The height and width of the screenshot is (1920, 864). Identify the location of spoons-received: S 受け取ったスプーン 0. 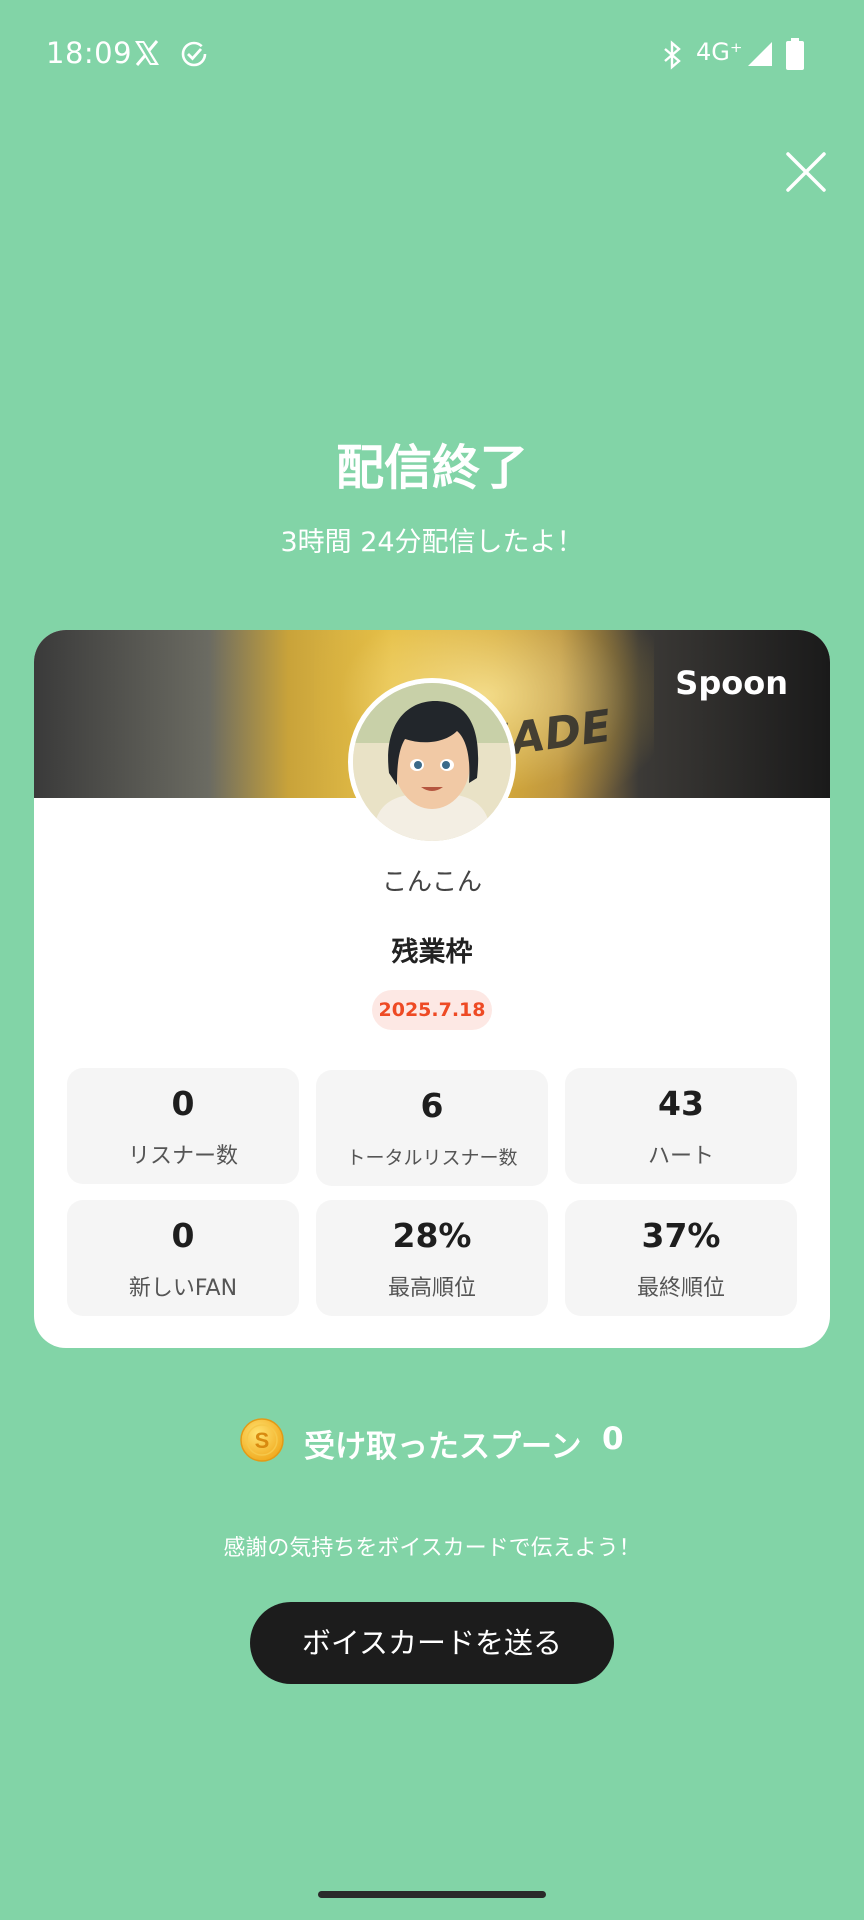
(432, 1443).